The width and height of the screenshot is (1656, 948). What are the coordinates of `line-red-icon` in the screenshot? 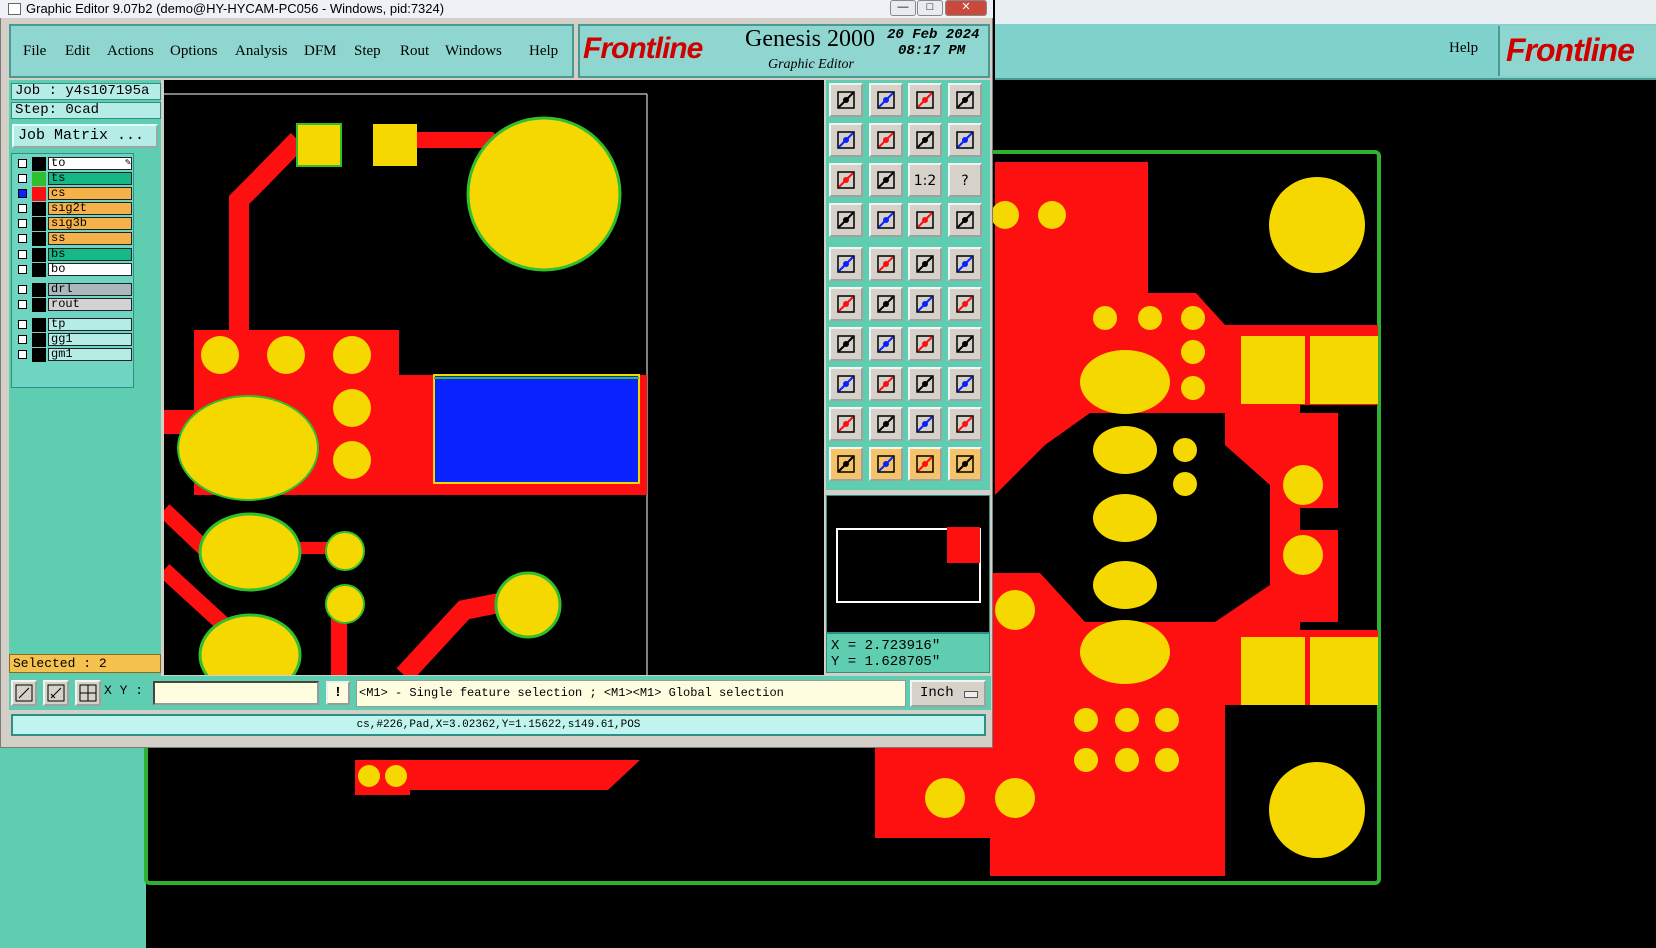 It's located at (886, 384).